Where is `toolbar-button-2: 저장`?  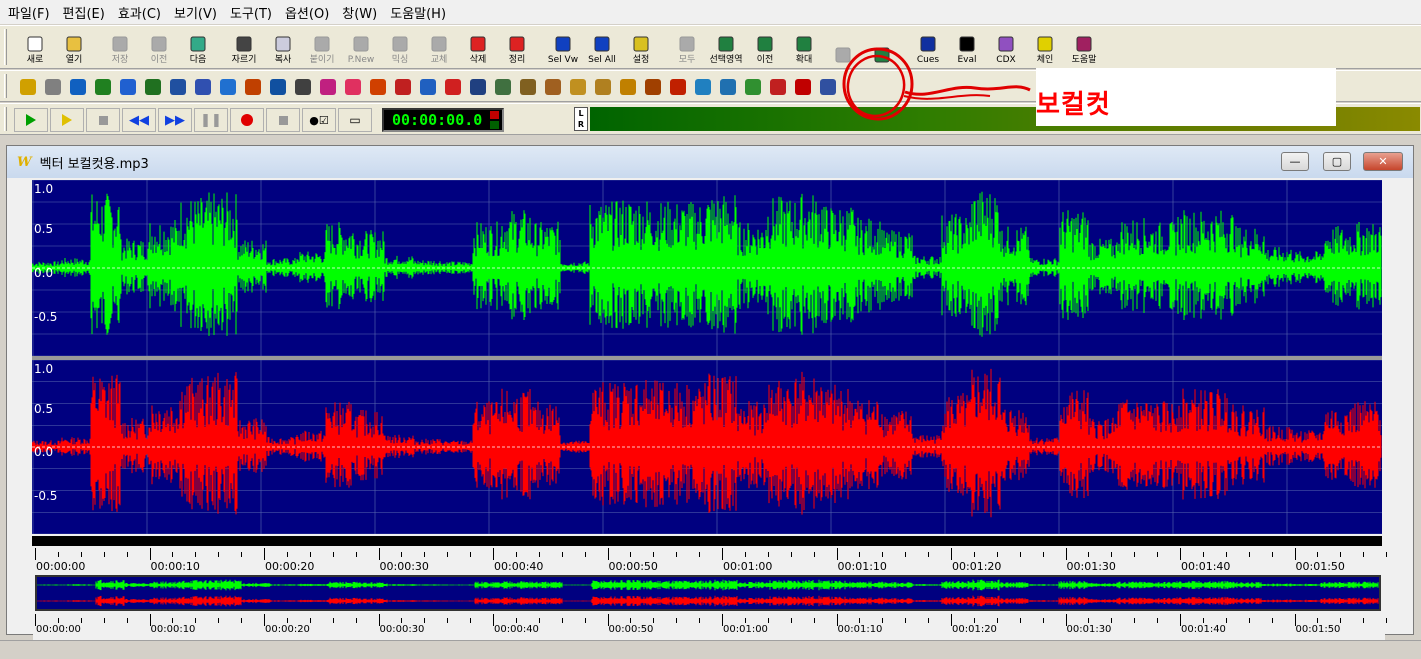 toolbar-button-2: 저장 is located at coordinates (120, 47).